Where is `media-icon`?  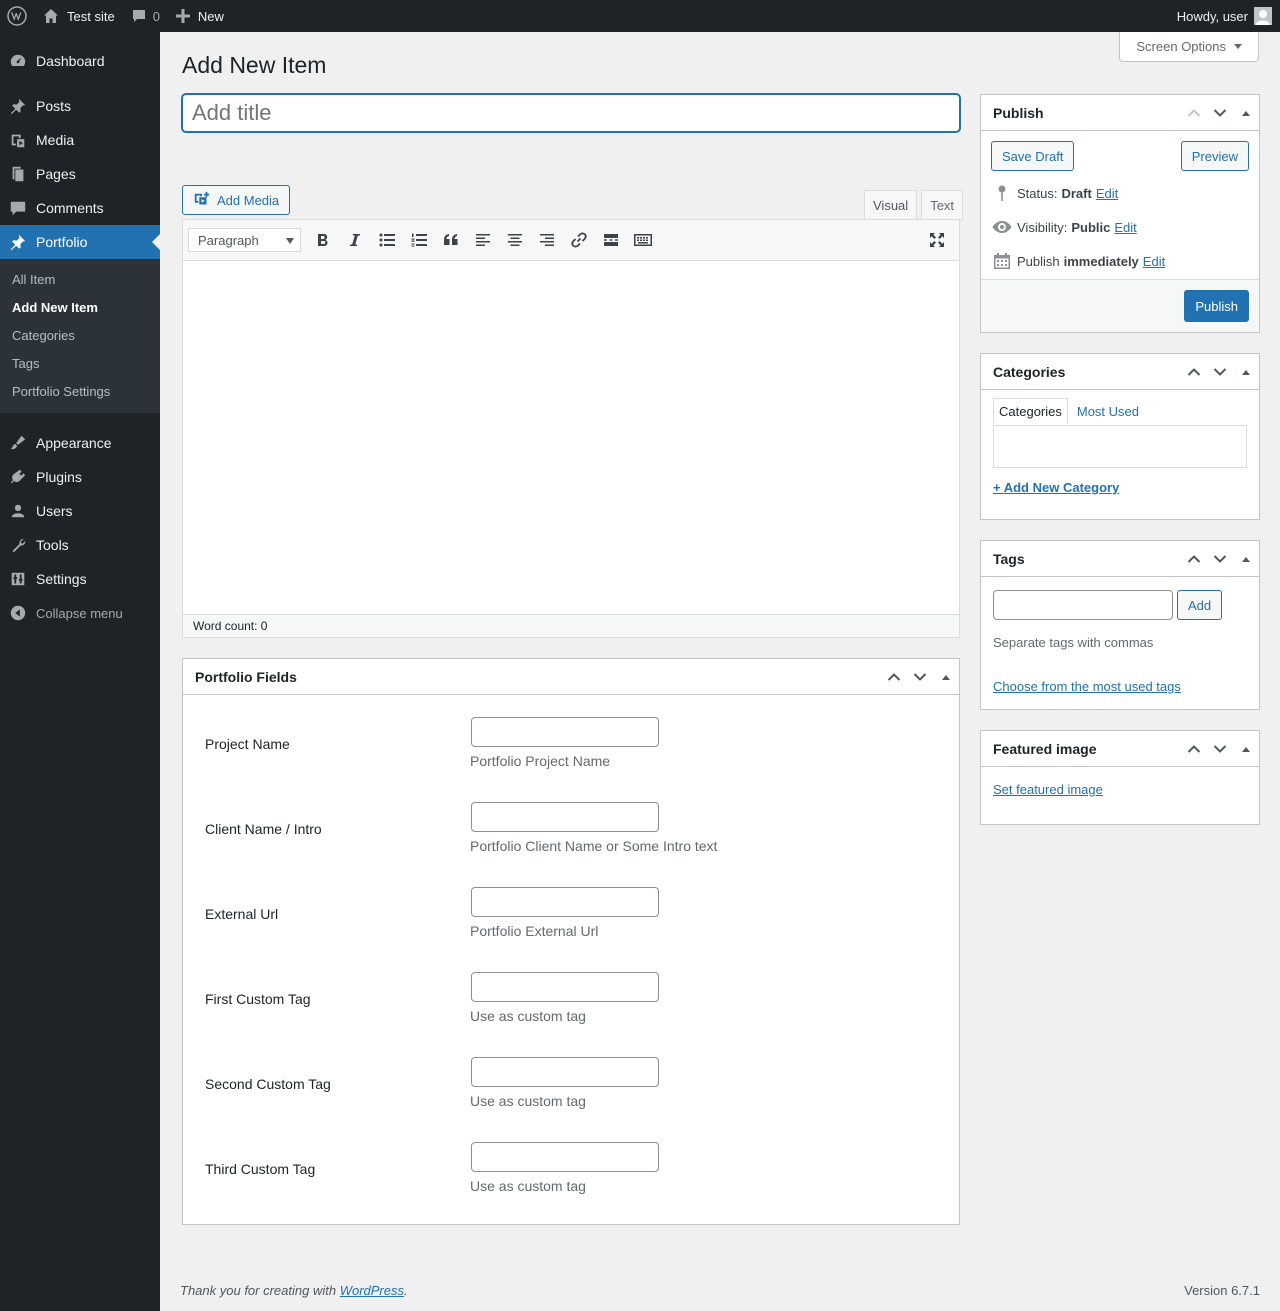
media-icon is located at coordinates (18, 140).